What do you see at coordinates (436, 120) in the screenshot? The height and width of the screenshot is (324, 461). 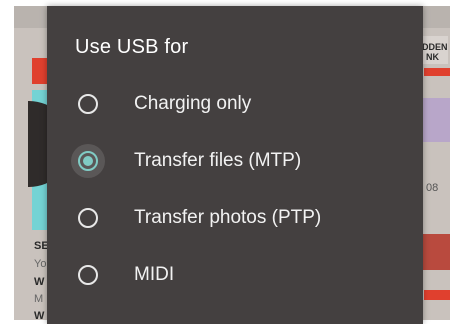 I see `background-thumb-colorful` at bounding box center [436, 120].